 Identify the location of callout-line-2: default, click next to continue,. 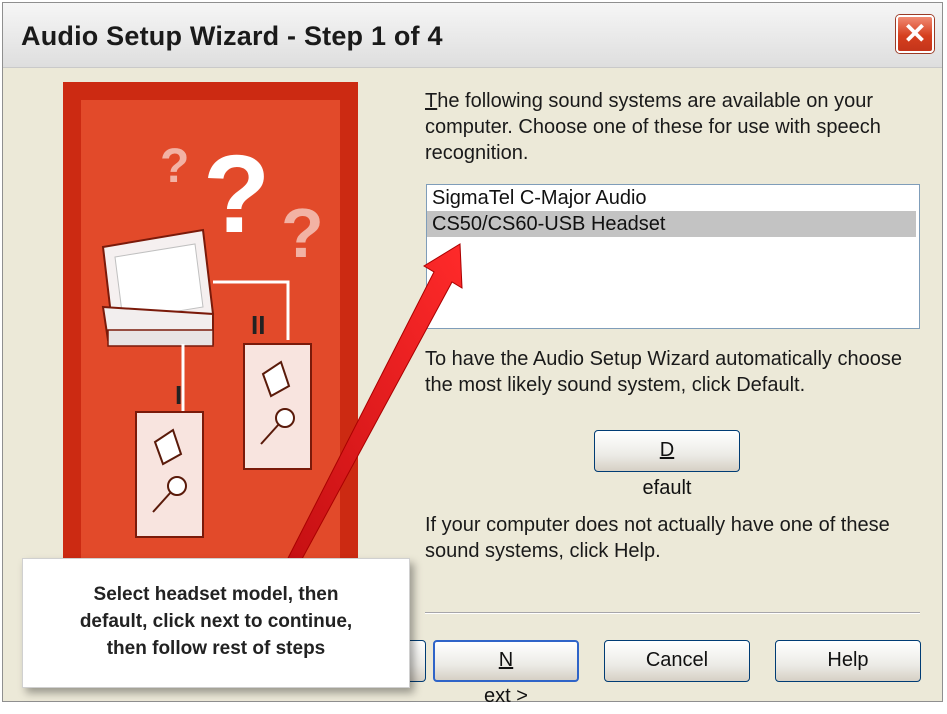
(216, 621).